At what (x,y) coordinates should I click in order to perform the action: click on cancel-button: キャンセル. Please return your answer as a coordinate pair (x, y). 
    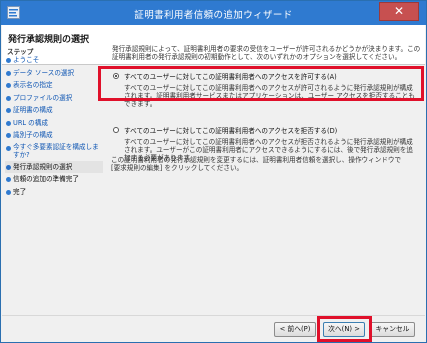
    Looking at the image, I should click on (392, 329).